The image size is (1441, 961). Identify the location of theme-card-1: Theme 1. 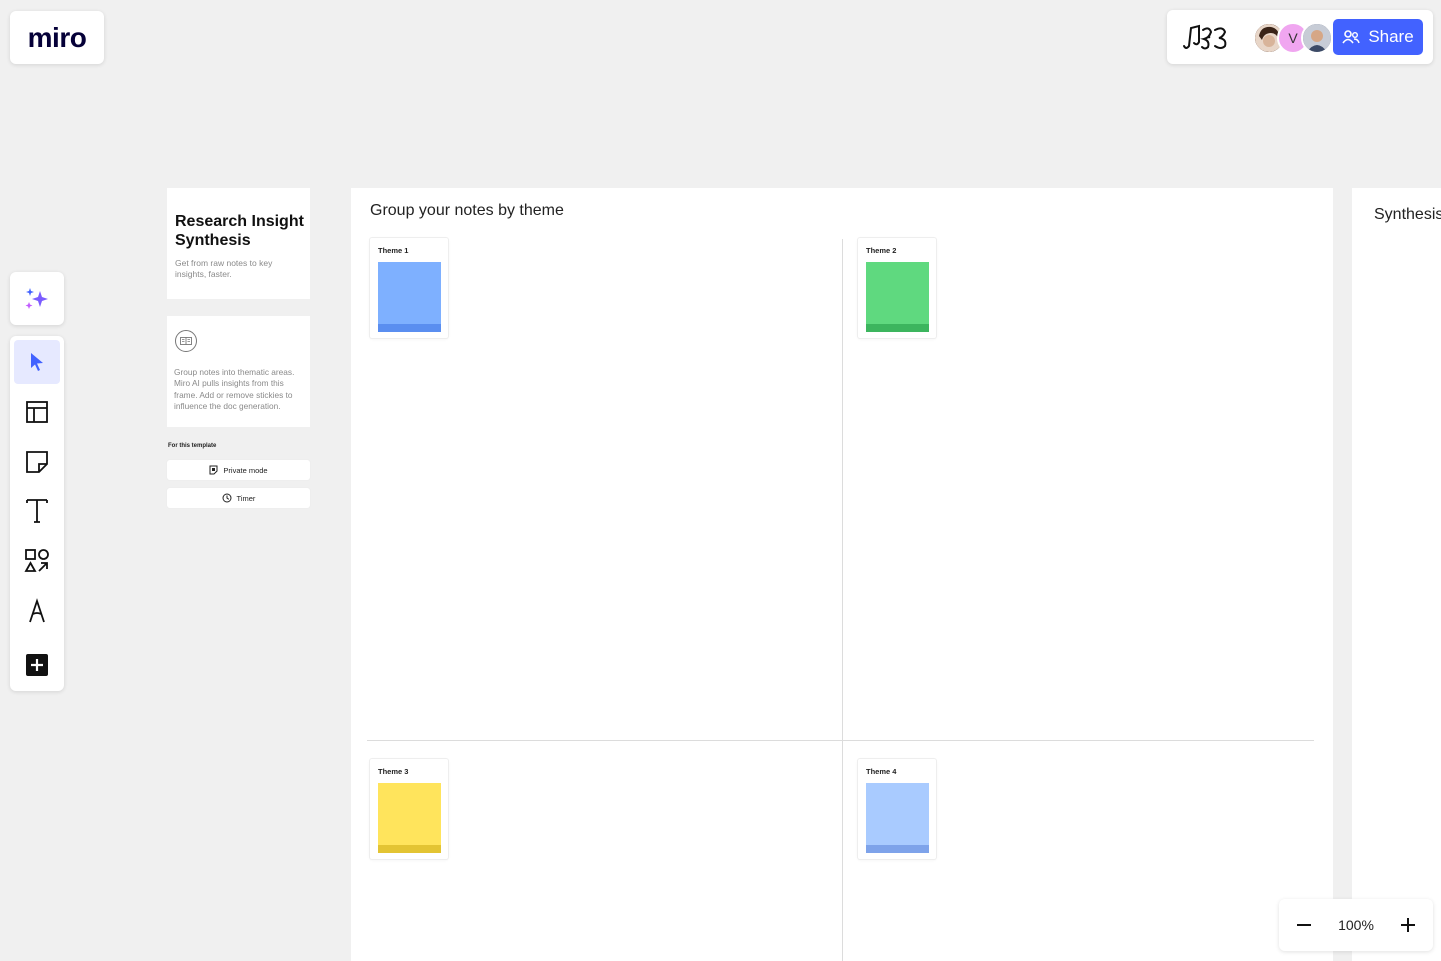
(409, 288).